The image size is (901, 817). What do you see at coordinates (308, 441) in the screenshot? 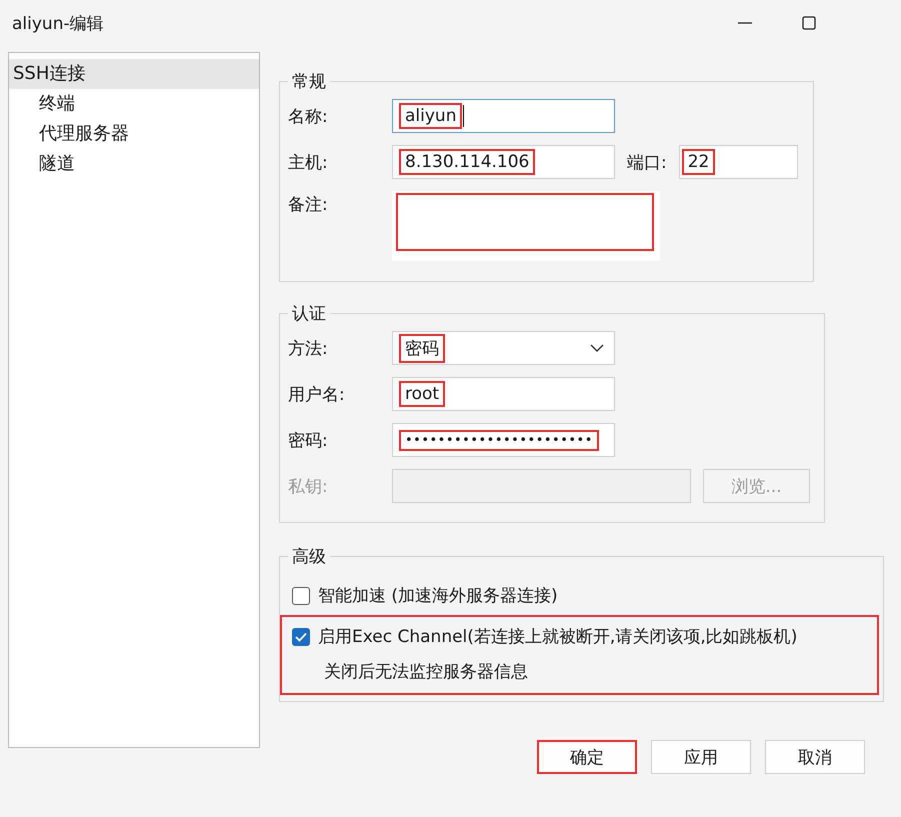
I see `field-label: 密码:` at bounding box center [308, 441].